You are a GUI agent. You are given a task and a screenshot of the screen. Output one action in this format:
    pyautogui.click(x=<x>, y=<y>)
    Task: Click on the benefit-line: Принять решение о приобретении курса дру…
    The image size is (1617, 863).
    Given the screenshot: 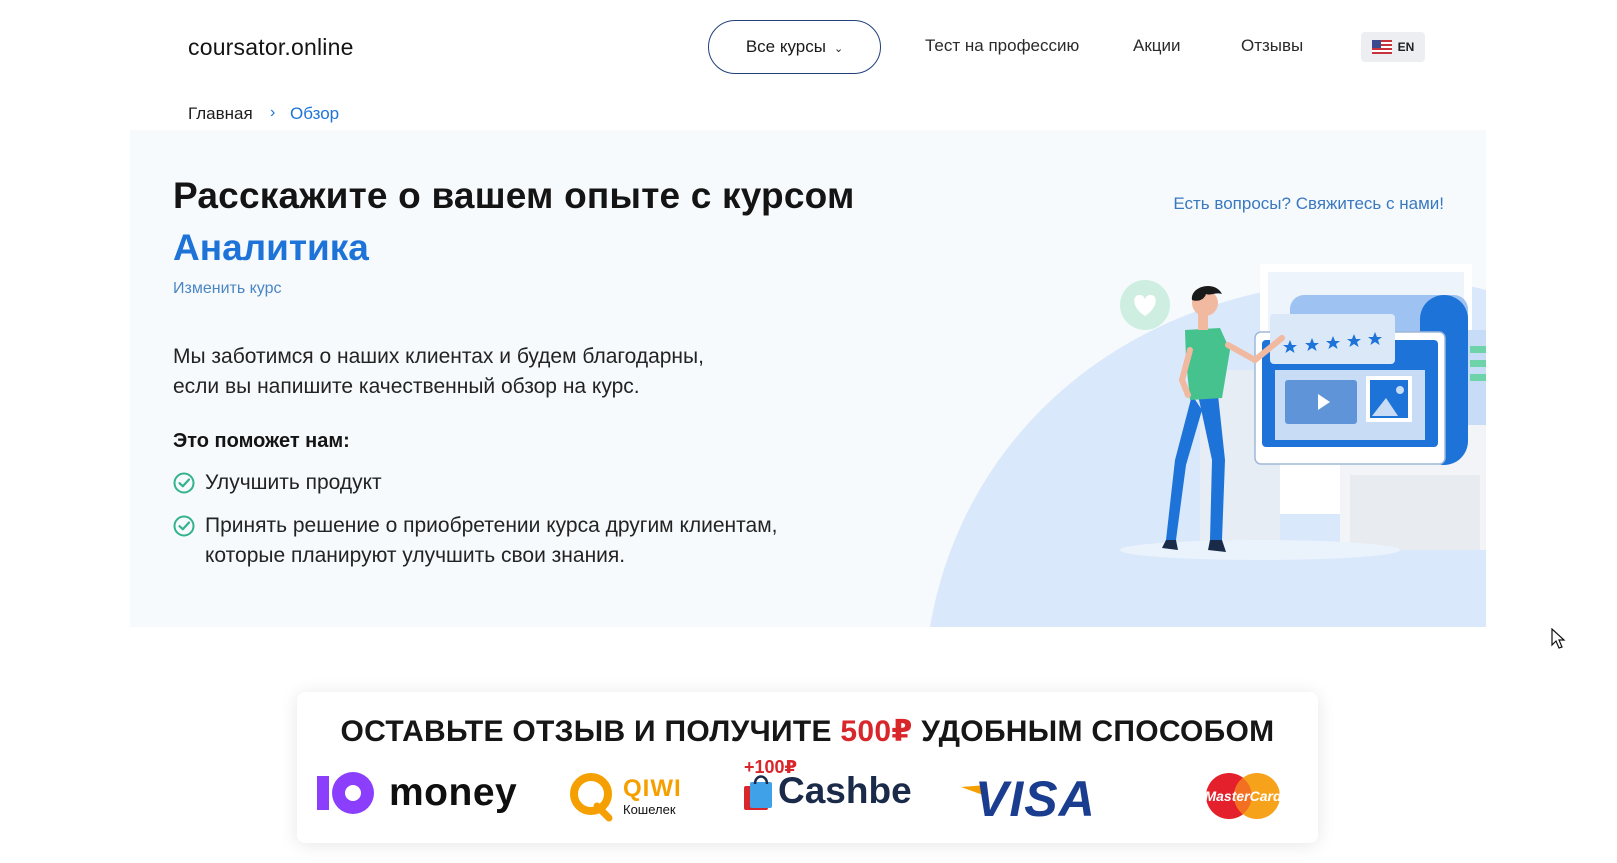 What is the action you would take?
    pyautogui.click(x=491, y=525)
    